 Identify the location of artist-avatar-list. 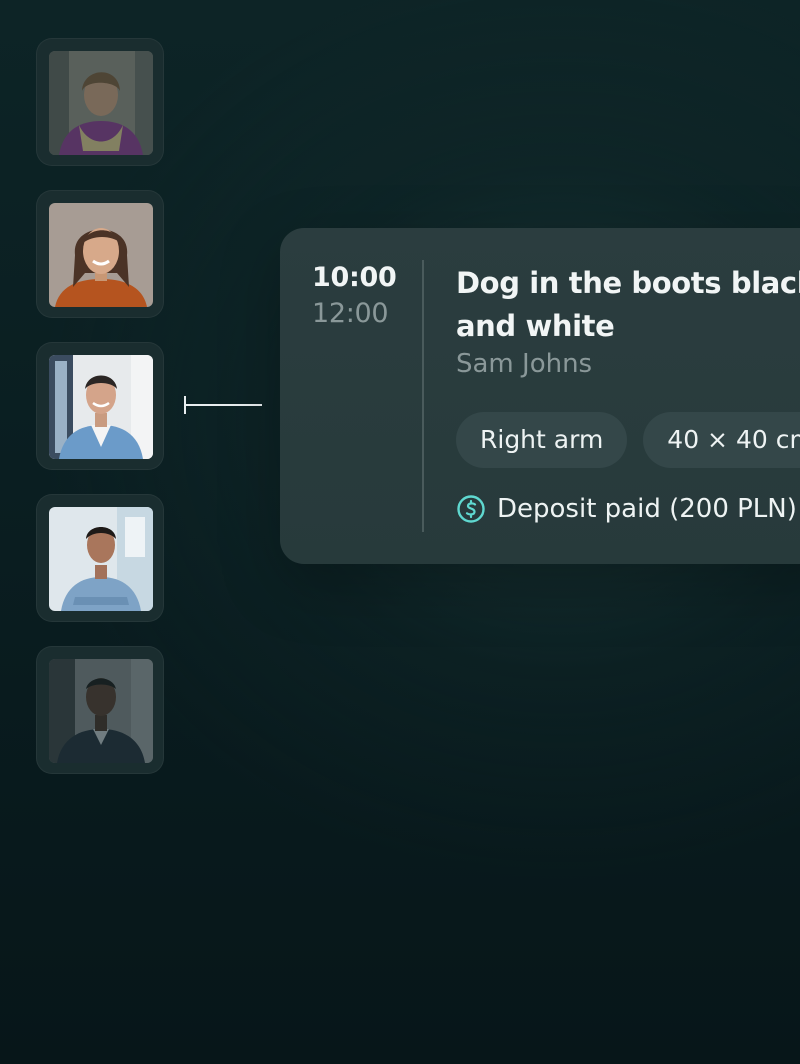
(100, 406).